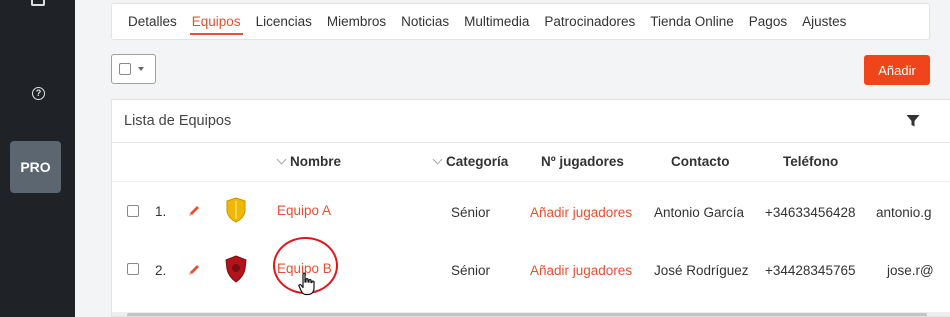 The width and height of the screenshot is (950, 317). Describe the element at coordinates (768, 21) in the screenshot. I see `tab-pagos: Pagos` at that location.